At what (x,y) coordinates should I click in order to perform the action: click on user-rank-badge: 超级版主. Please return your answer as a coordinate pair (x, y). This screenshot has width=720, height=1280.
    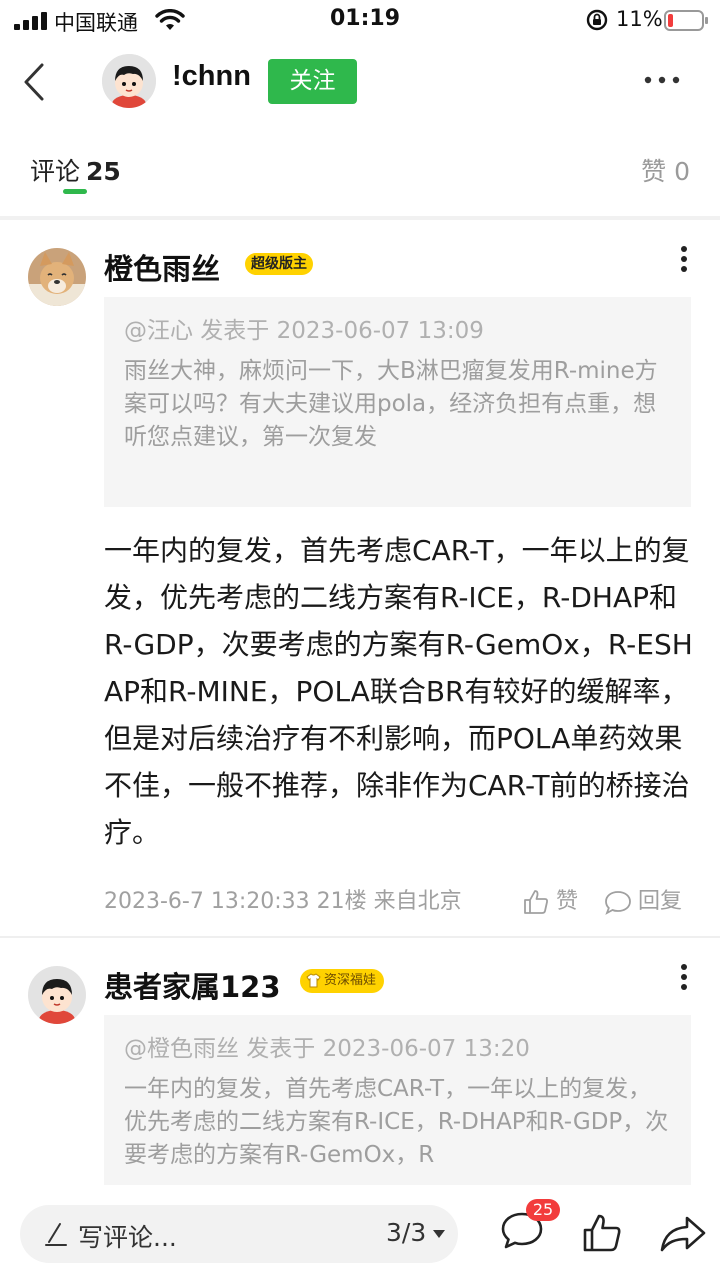
    Looking at the image, I should click on (279, 264).